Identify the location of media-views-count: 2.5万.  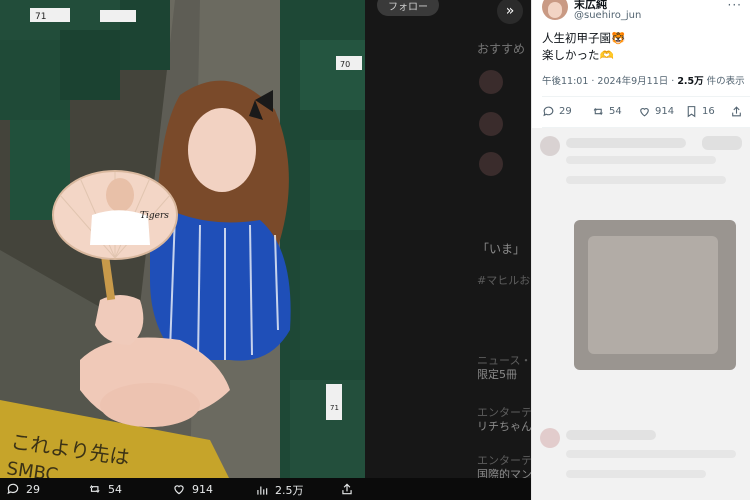
(289, 490).